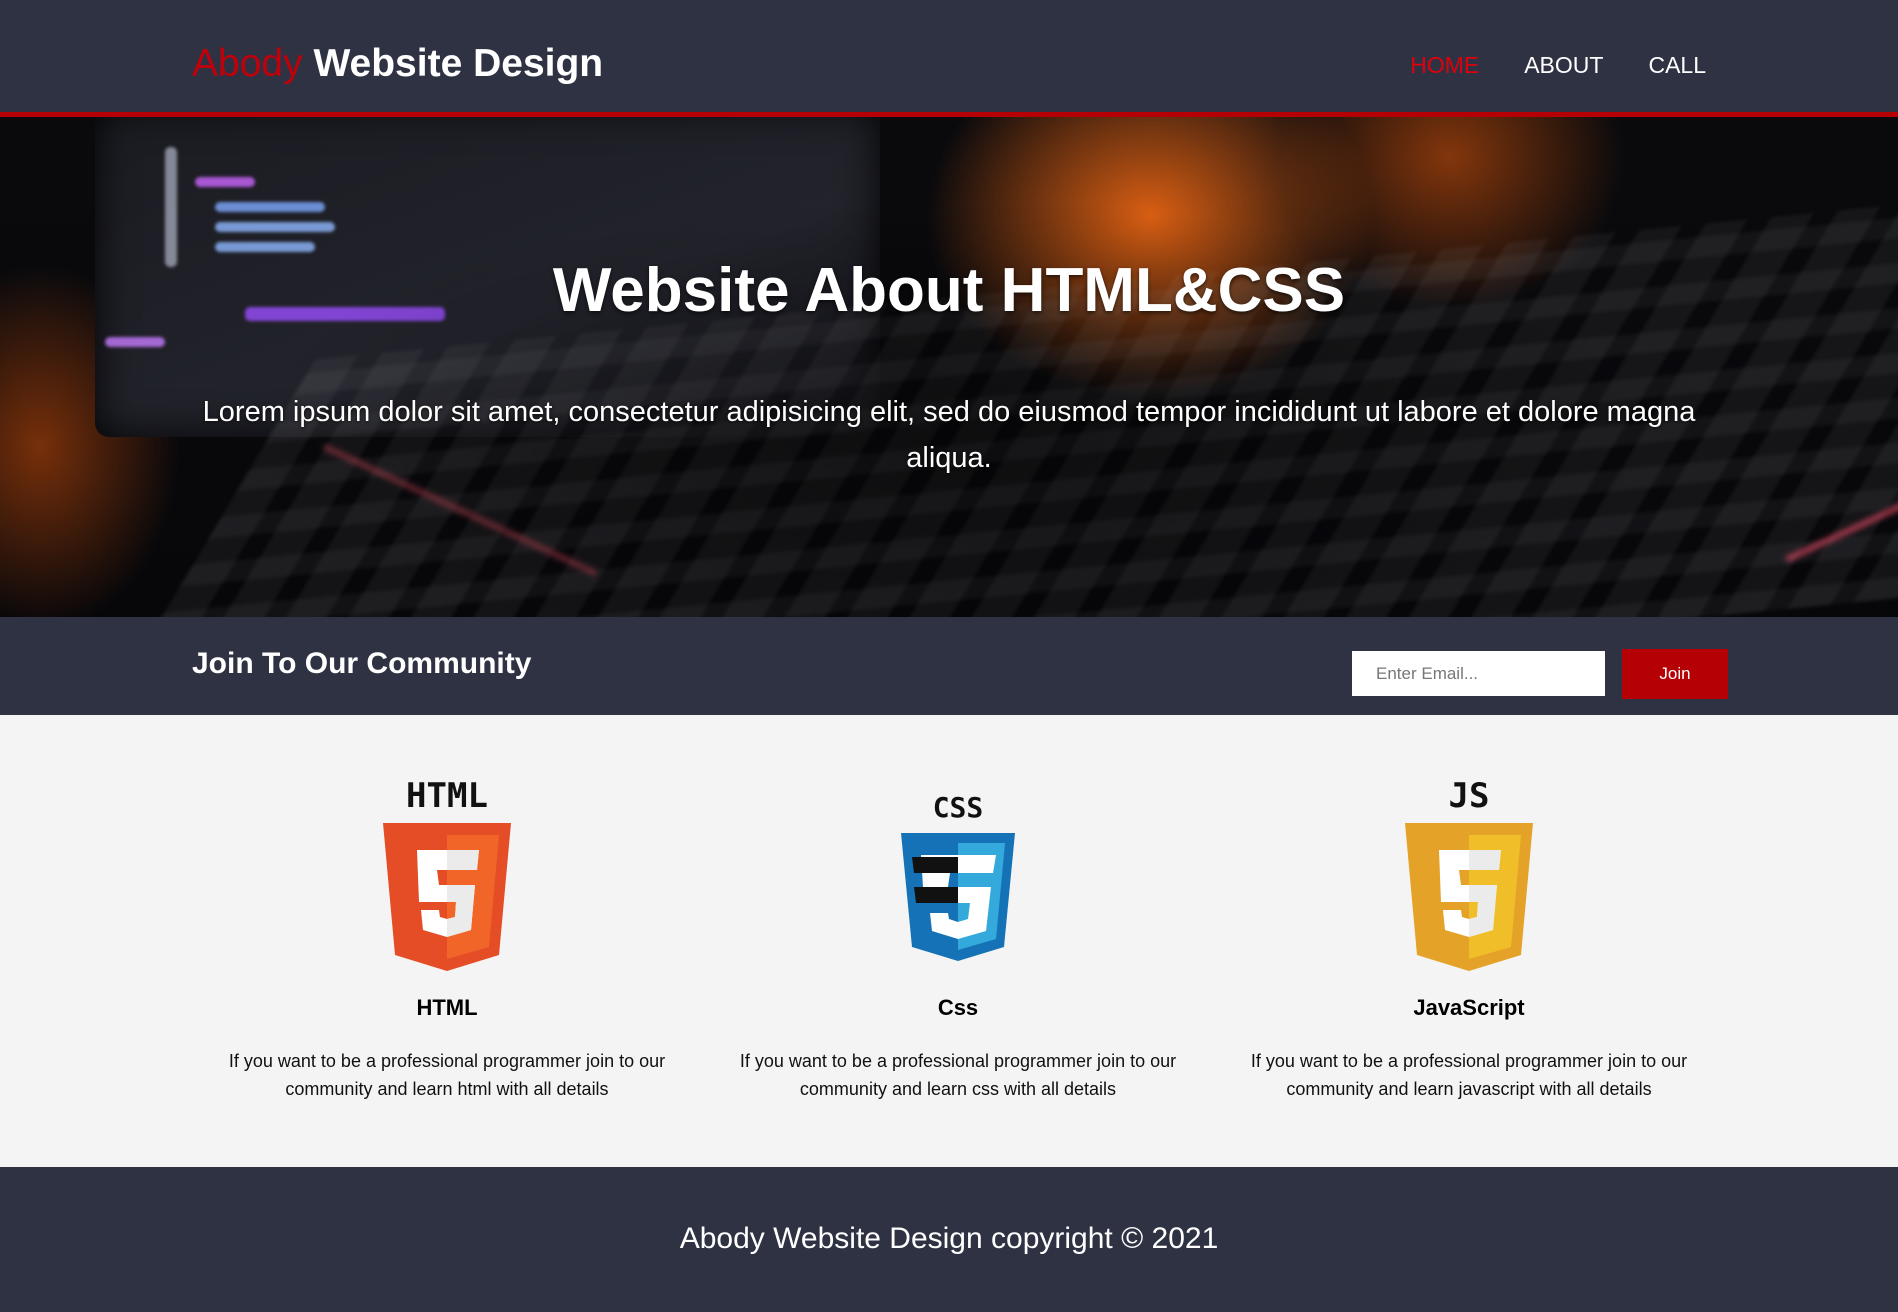 This screenshot has width=1898, height=1312. I want to click on js-logo-text: JS, so click(1469, 796).